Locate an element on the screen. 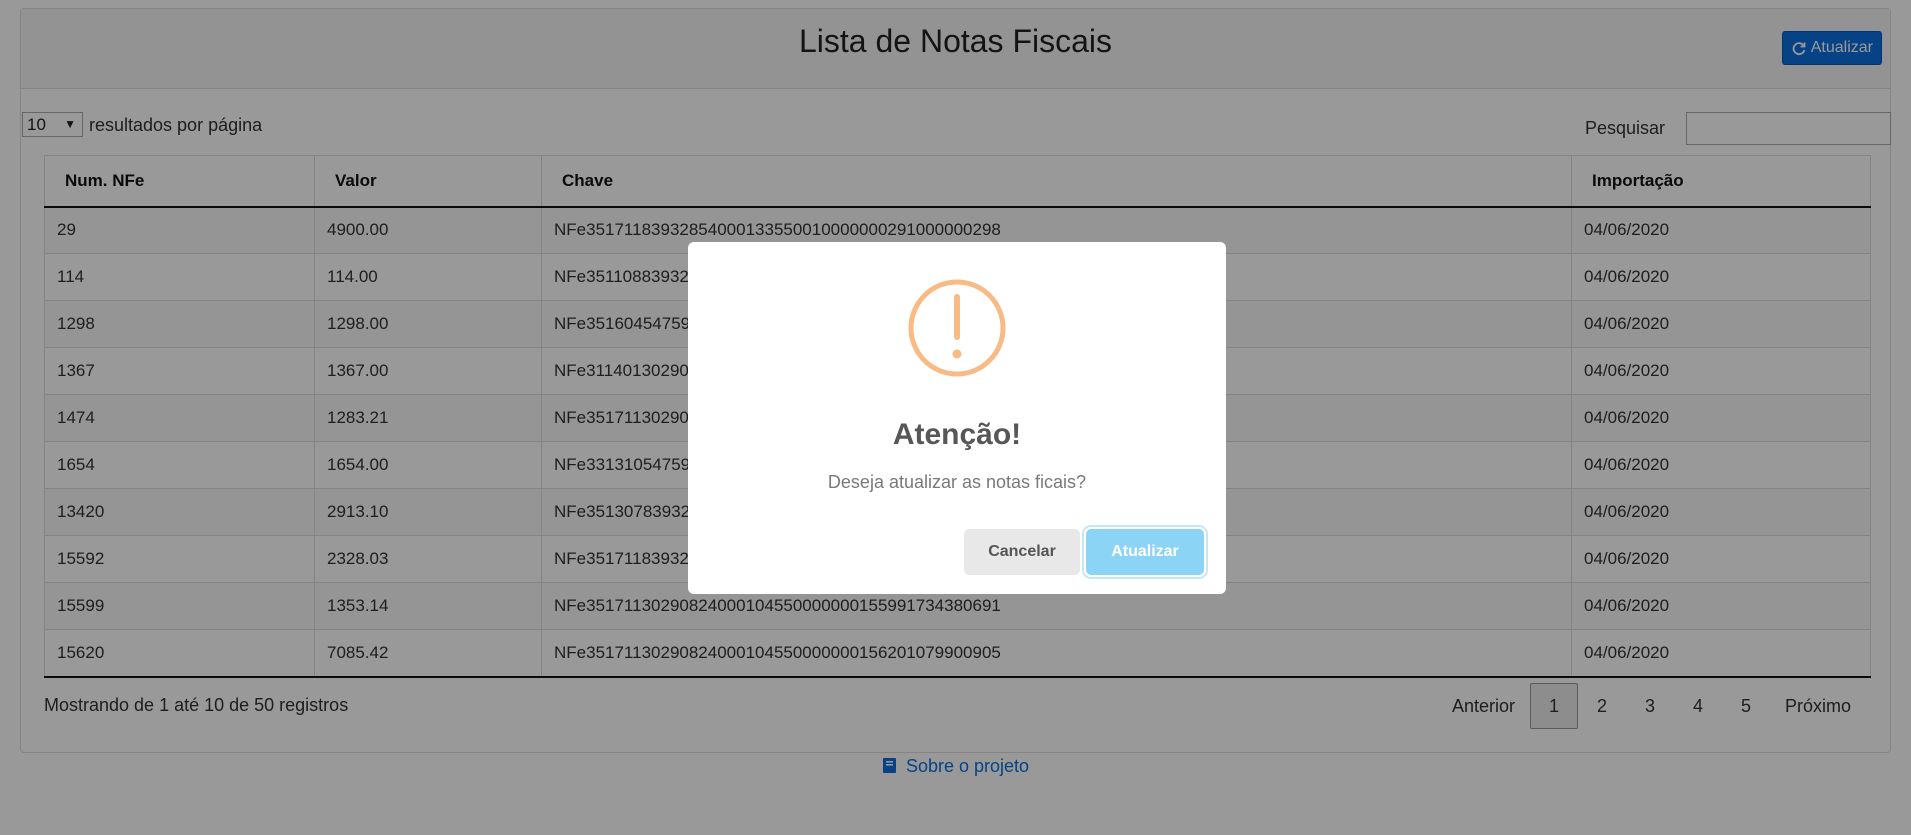 The width and height of the screenshot is (1911, 835). dialog-title: Atenção! is located at coordinates (957, 434).